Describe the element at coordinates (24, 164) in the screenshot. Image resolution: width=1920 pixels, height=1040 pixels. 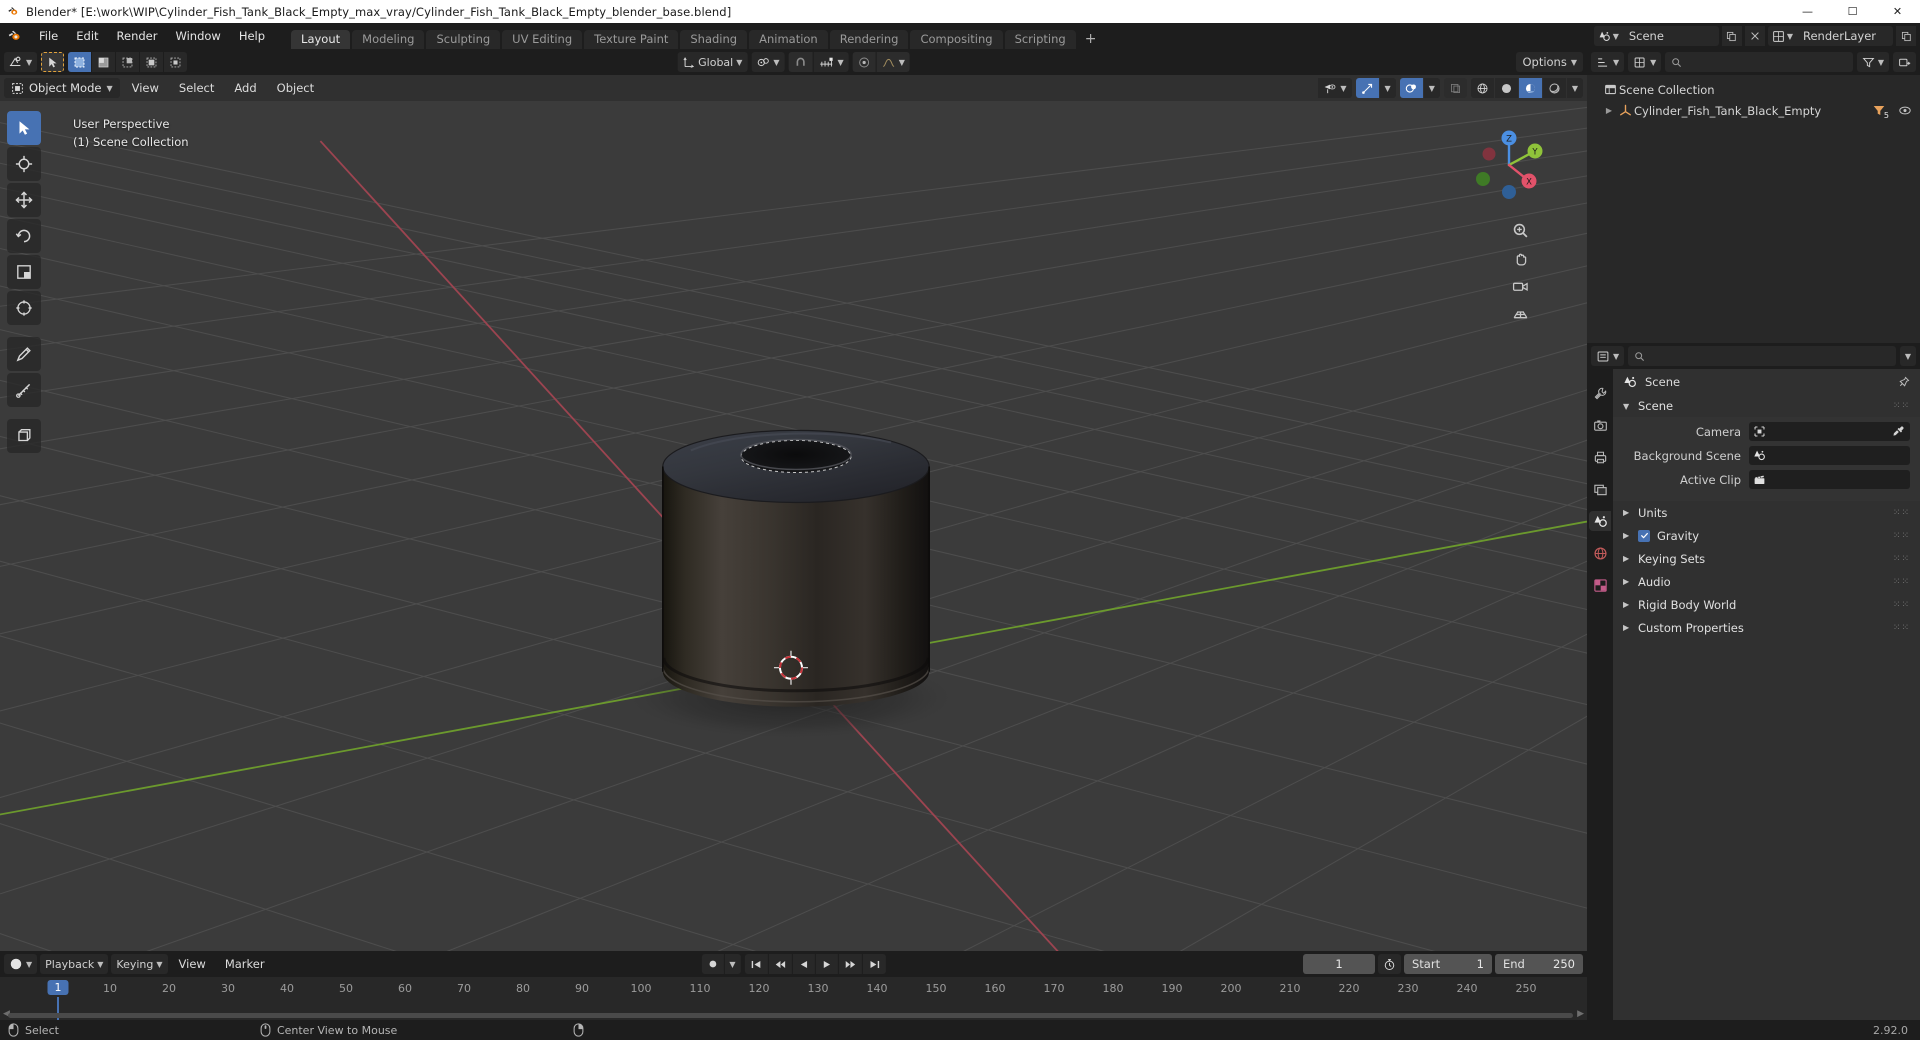
I see `tool-cursor` at that location.